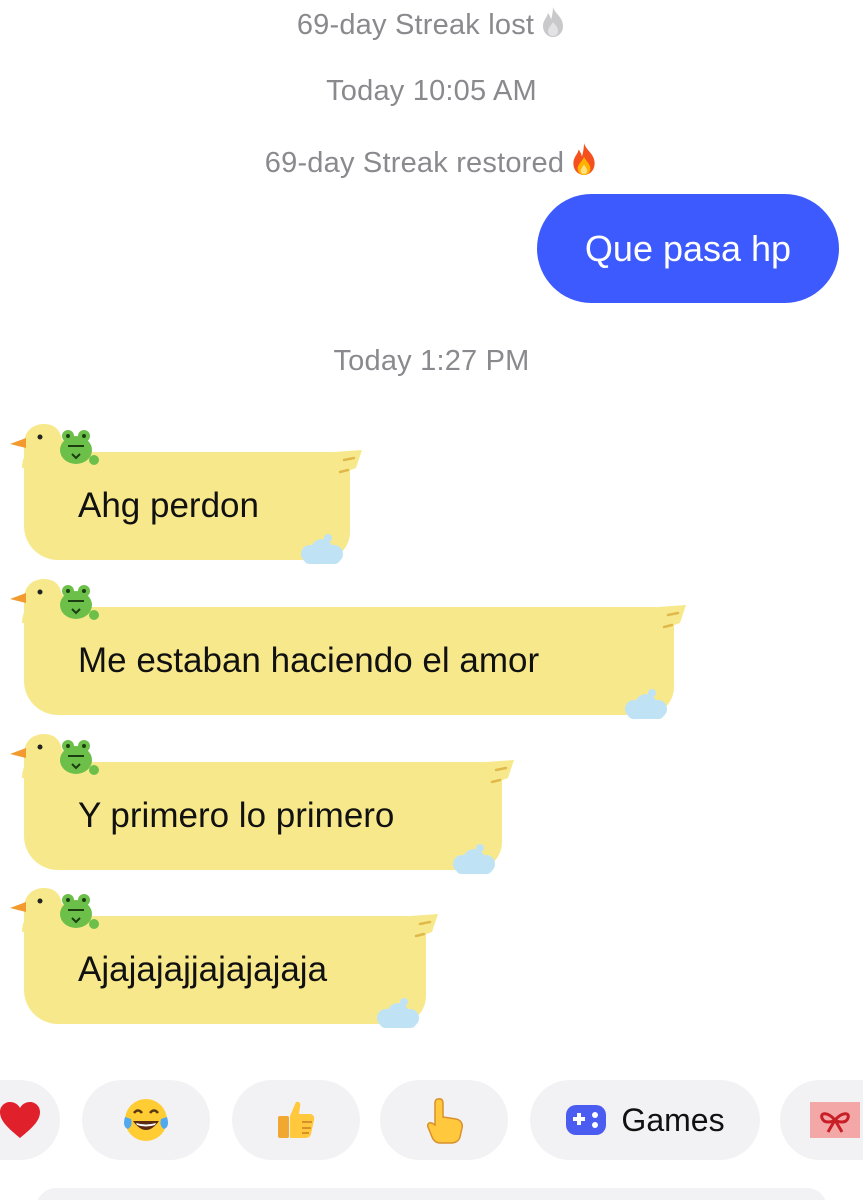 The width and height of the screenshot is (863, 1200). I want to click on received-message-bubble: Ahg perdon, so click(186, 493).